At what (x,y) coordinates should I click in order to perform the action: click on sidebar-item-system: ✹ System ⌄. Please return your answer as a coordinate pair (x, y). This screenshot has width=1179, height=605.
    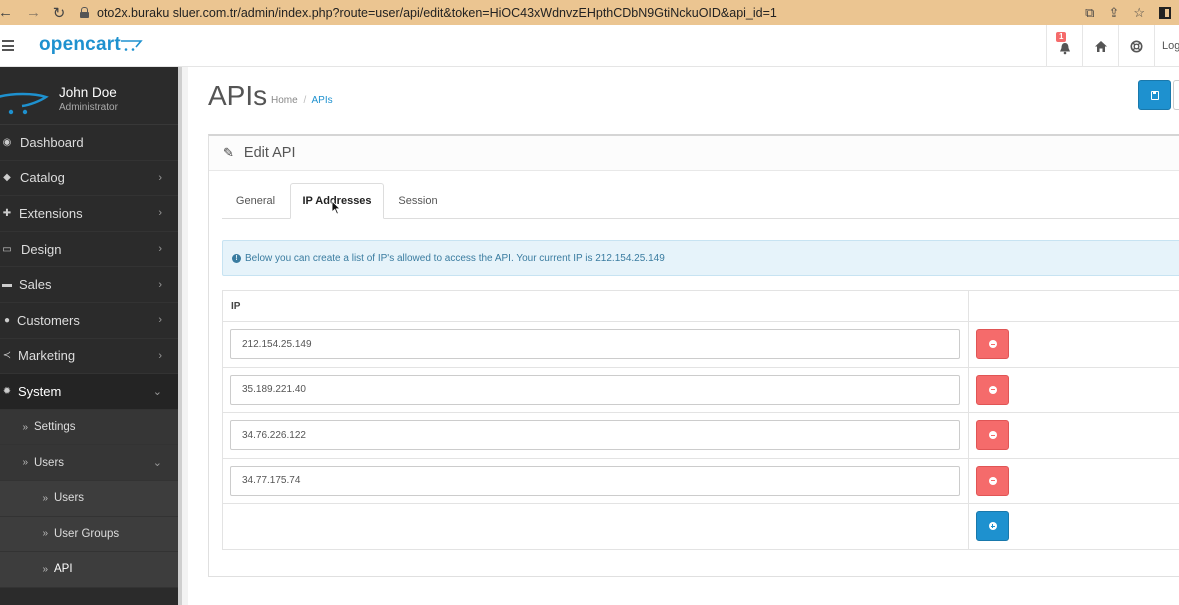
    Looking at the image, I should click on (89, 392).